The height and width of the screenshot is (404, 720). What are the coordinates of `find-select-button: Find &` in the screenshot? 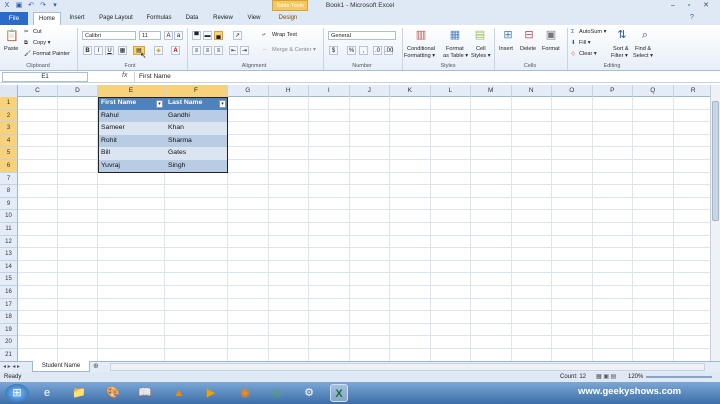 It's located at (643, 49).